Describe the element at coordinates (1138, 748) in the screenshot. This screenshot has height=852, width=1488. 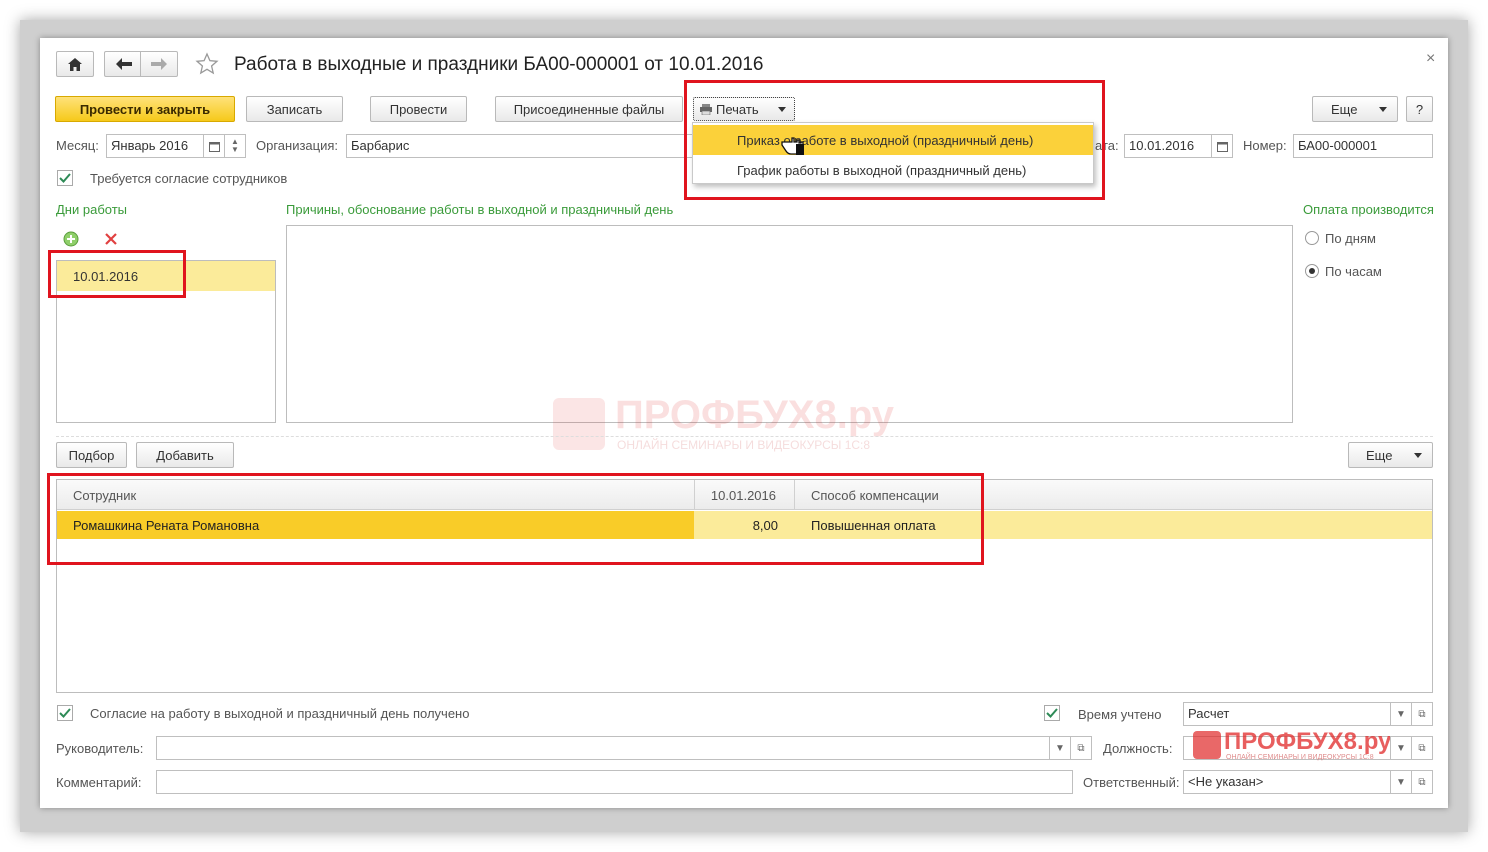
I see `position-label: Должность:` at that location.